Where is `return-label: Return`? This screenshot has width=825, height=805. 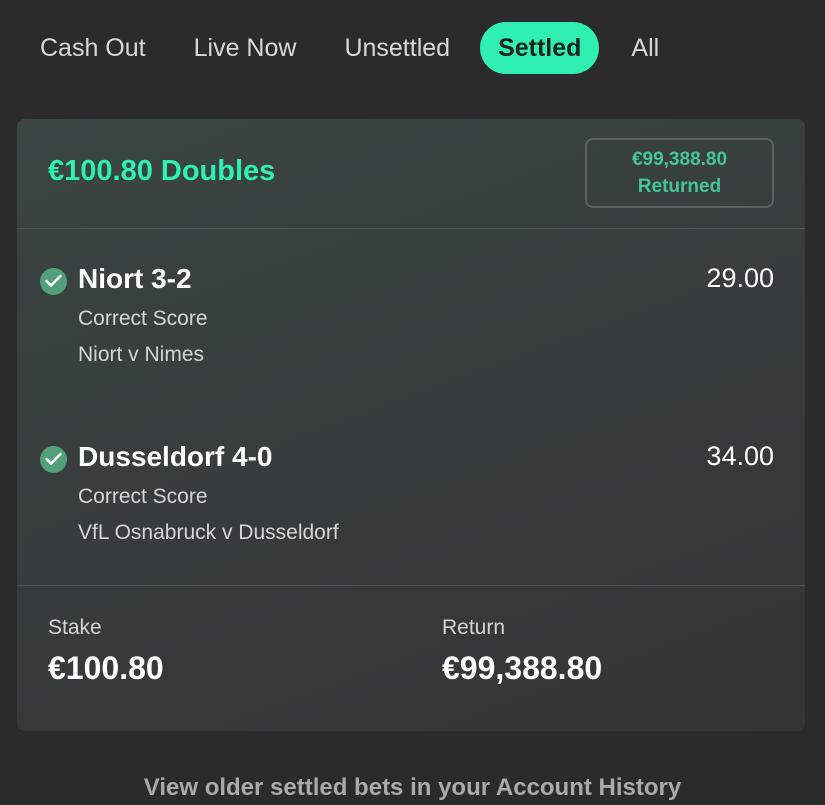 return-label: Return is located at coordinates (474, 627).